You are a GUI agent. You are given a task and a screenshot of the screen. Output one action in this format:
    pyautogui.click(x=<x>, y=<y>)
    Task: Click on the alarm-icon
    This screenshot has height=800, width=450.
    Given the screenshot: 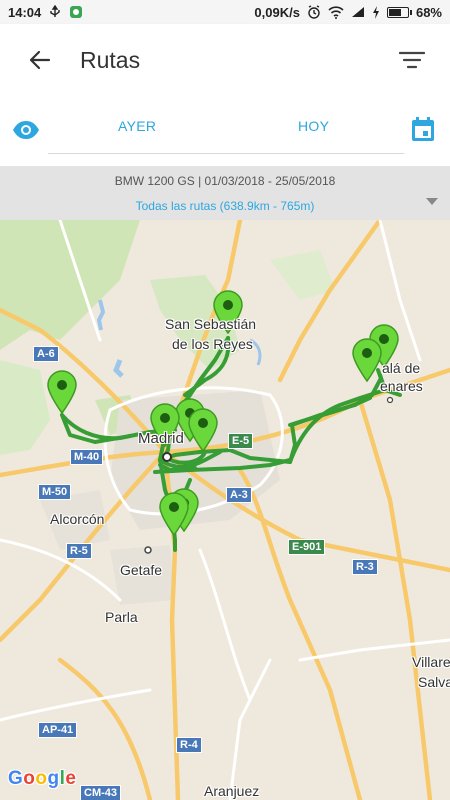 What is the action you would take?
    pyautogui.click(x=314, y=12)
    